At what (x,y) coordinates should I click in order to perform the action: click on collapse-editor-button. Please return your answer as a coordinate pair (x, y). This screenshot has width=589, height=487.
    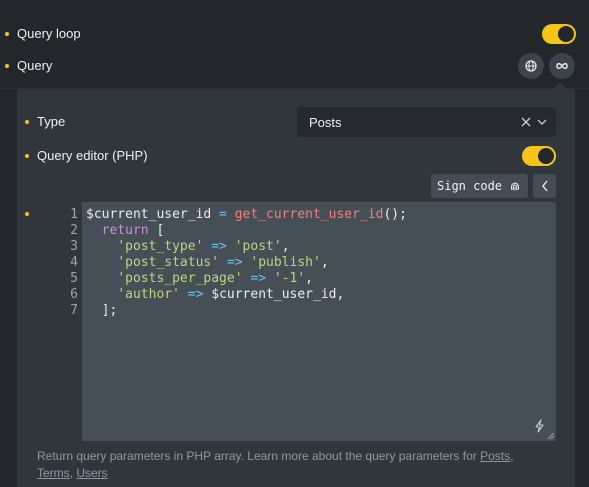
    Looking at the image, I should click on (544, 186).